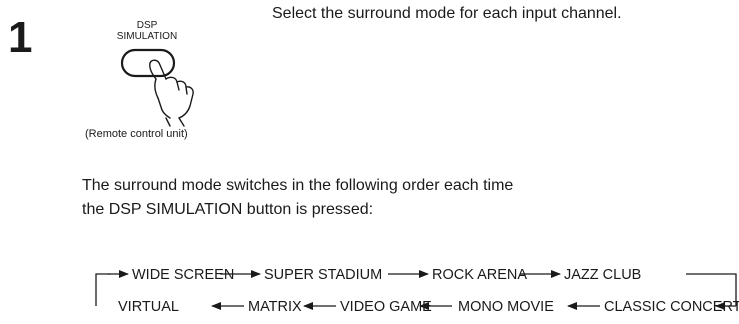 The image size is (739, 324). Describe the element at coordinates (323, 275) in the screenshot. I see `mode-super-stadium: SUPER STADIUM` at that location.